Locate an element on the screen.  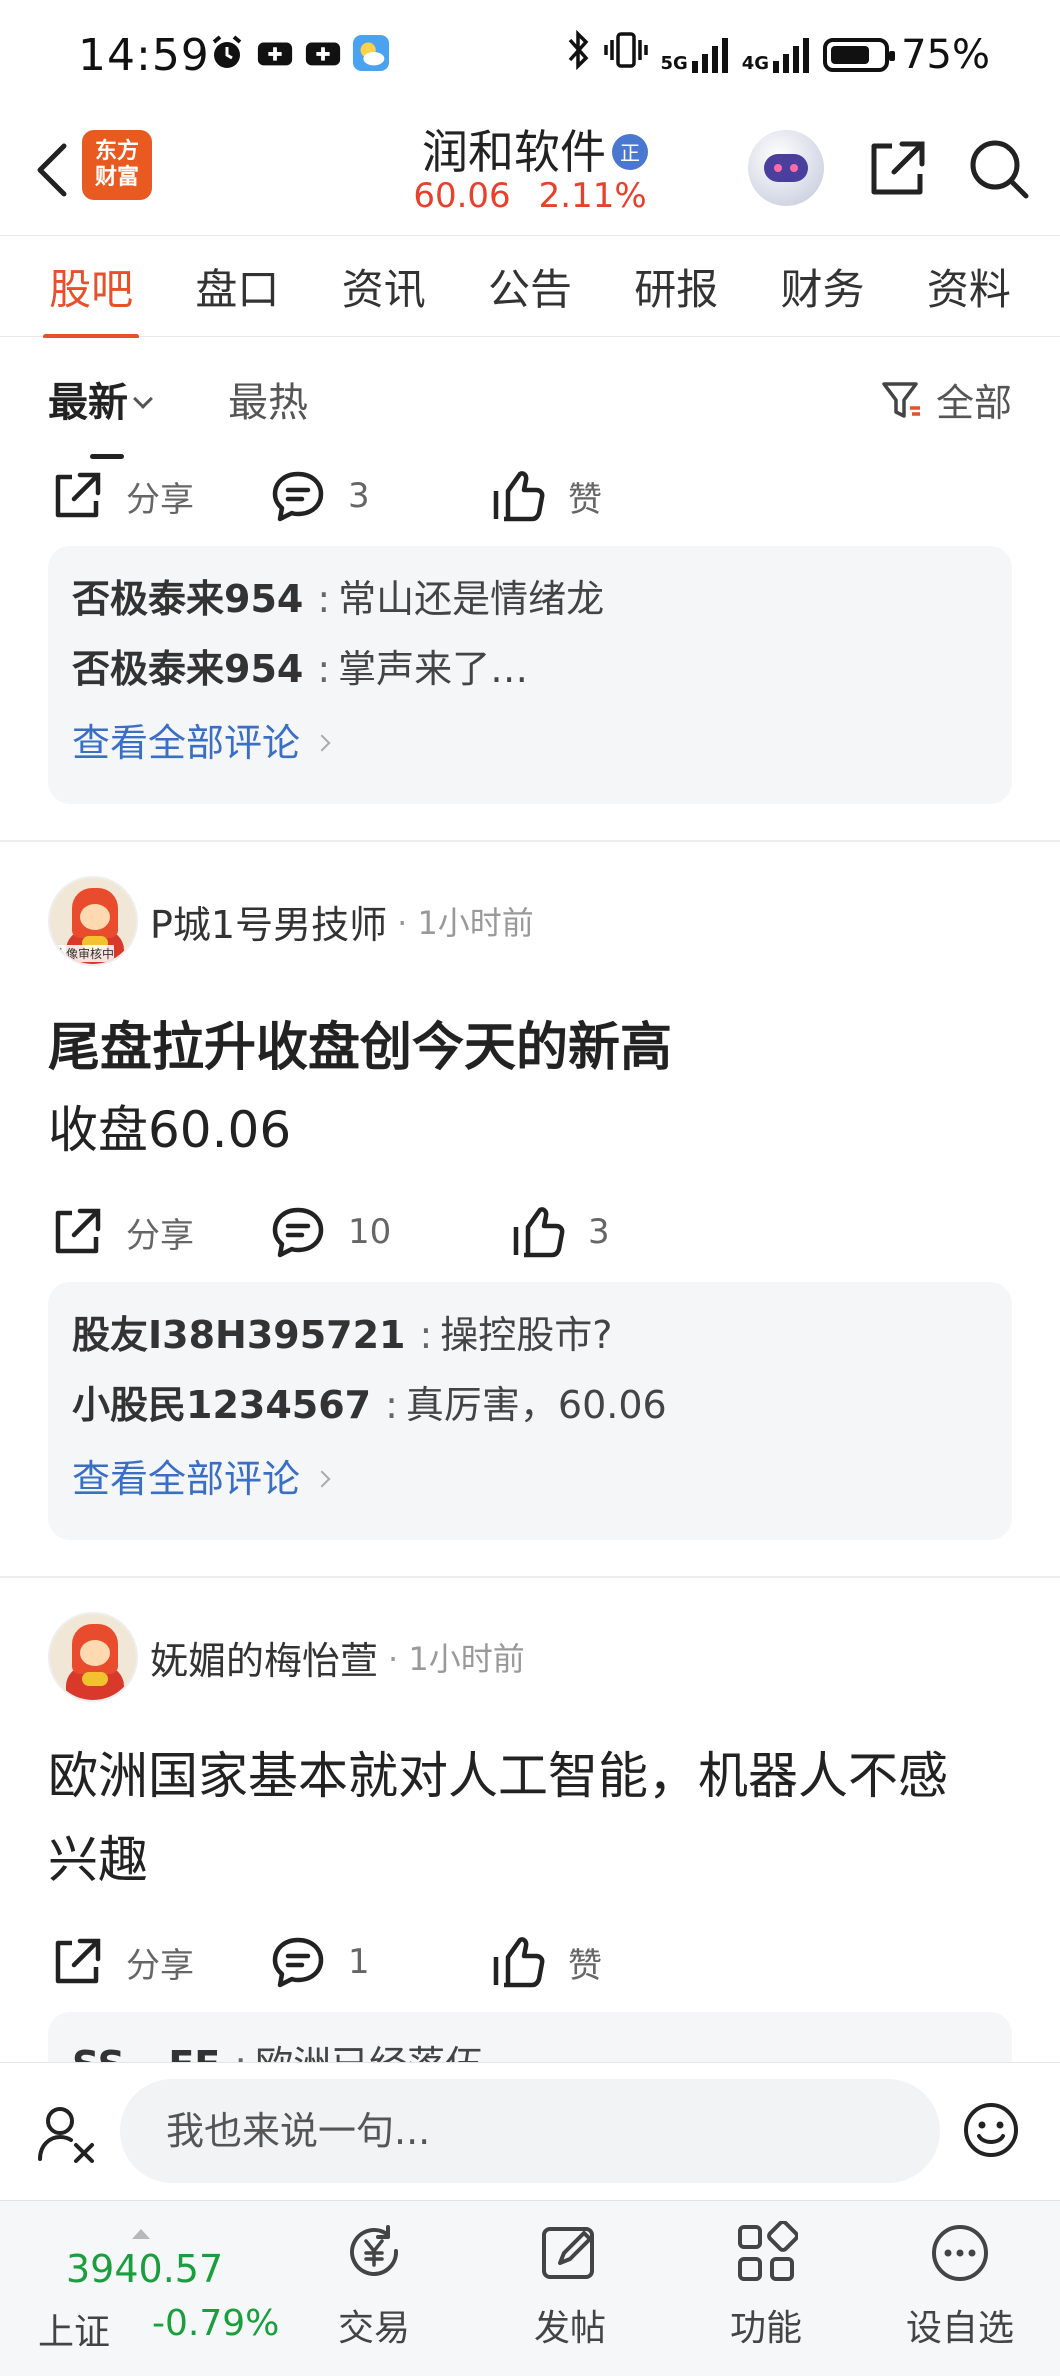
nav-functions: 功能 is located at coordinates (766, 2286).